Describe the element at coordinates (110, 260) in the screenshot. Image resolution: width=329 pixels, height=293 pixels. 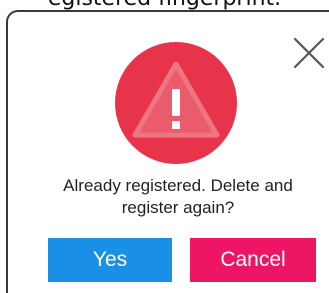
I see `yes-button: Yes` at that location.